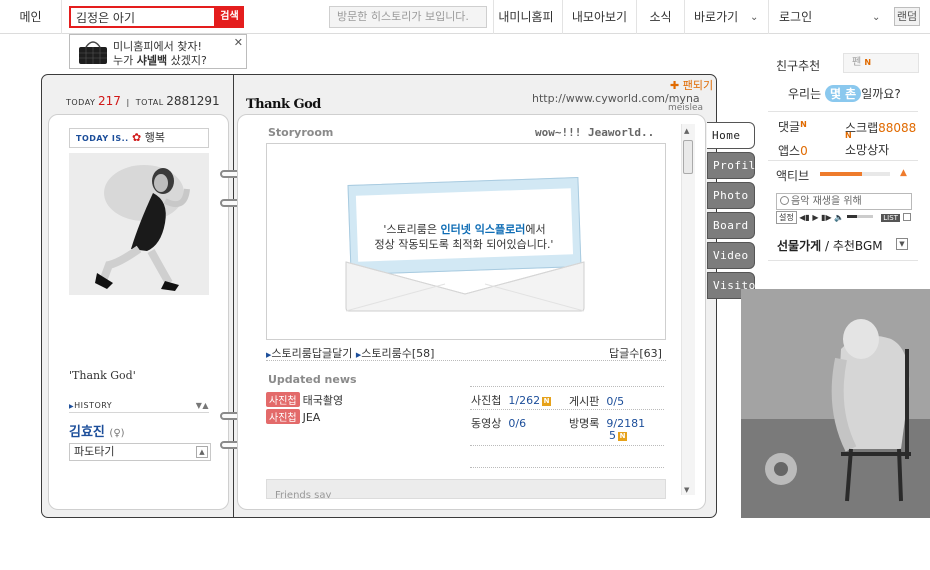  I want to click on promo-line2: 누가 샤넬백 샀겠지?, so click(160, 60).